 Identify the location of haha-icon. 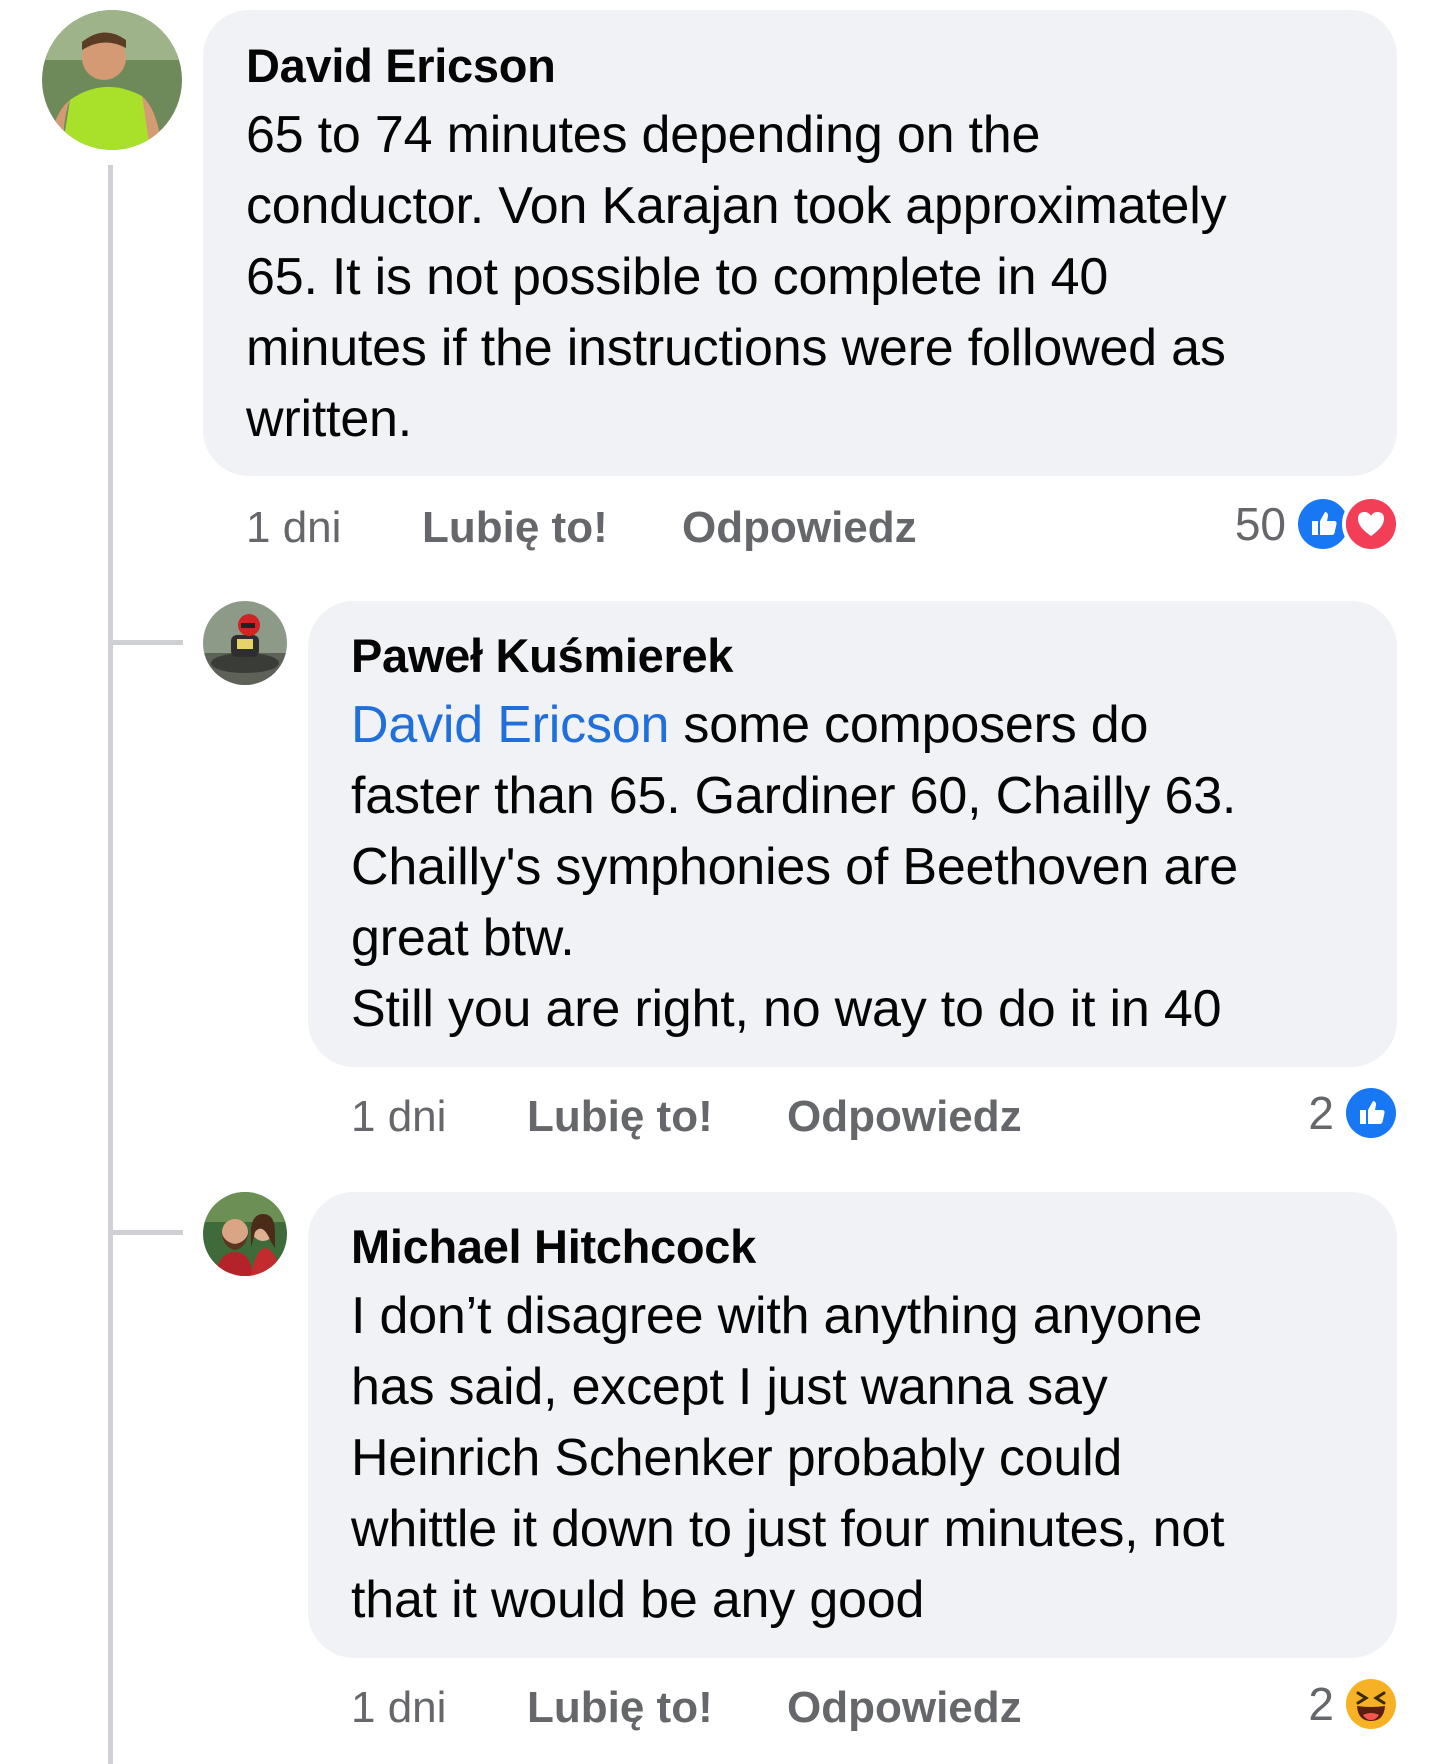
(1371, 1704).